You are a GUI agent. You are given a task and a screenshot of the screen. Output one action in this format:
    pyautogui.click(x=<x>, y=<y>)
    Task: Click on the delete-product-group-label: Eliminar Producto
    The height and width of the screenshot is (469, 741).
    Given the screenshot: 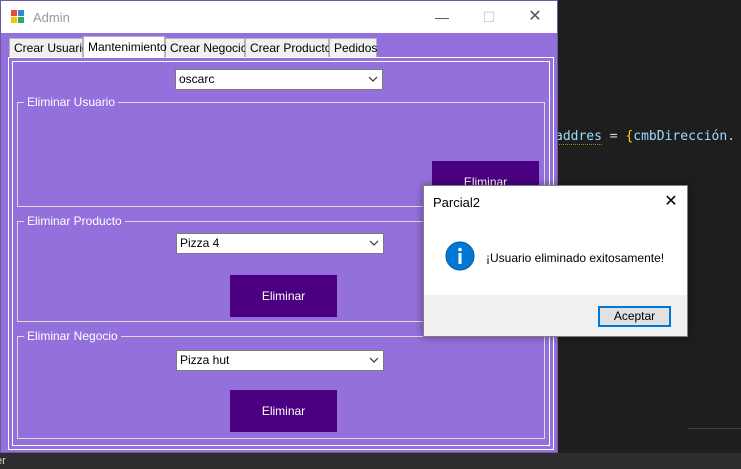 What is the action you would take?
    pyautogui.click(x=74, y=221)
    